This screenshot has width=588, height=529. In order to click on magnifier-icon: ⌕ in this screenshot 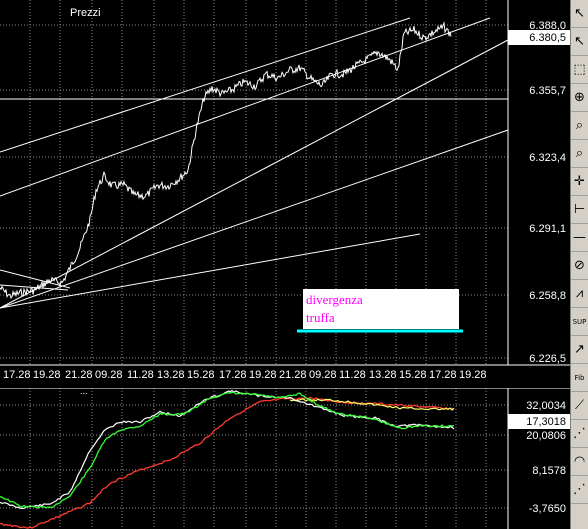, I will do `click(579, 125)`.